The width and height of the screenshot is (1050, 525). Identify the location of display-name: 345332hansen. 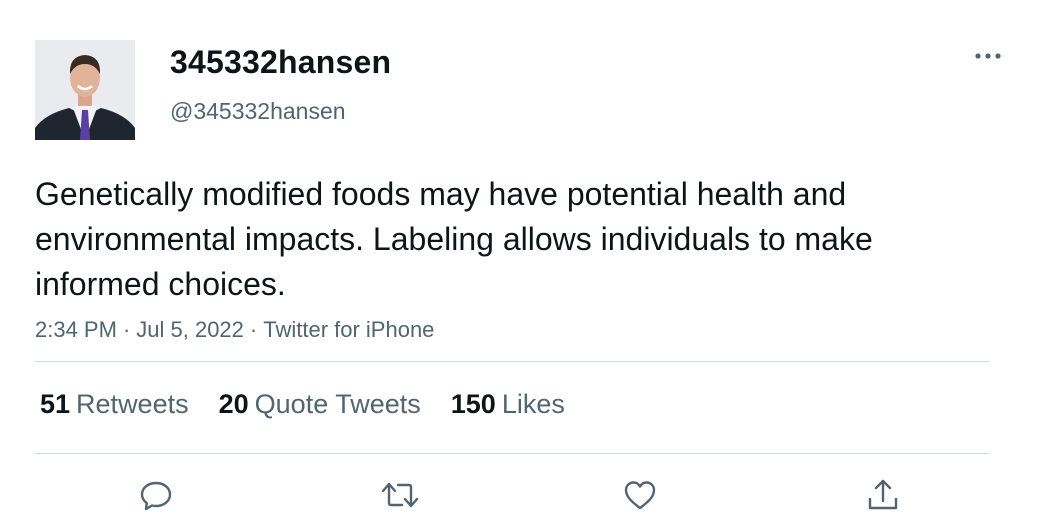
(280, 62).